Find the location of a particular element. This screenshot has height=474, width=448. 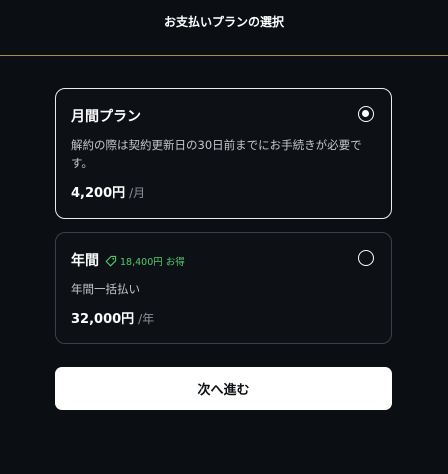

tag-icon is located at coordinates (111, 260).